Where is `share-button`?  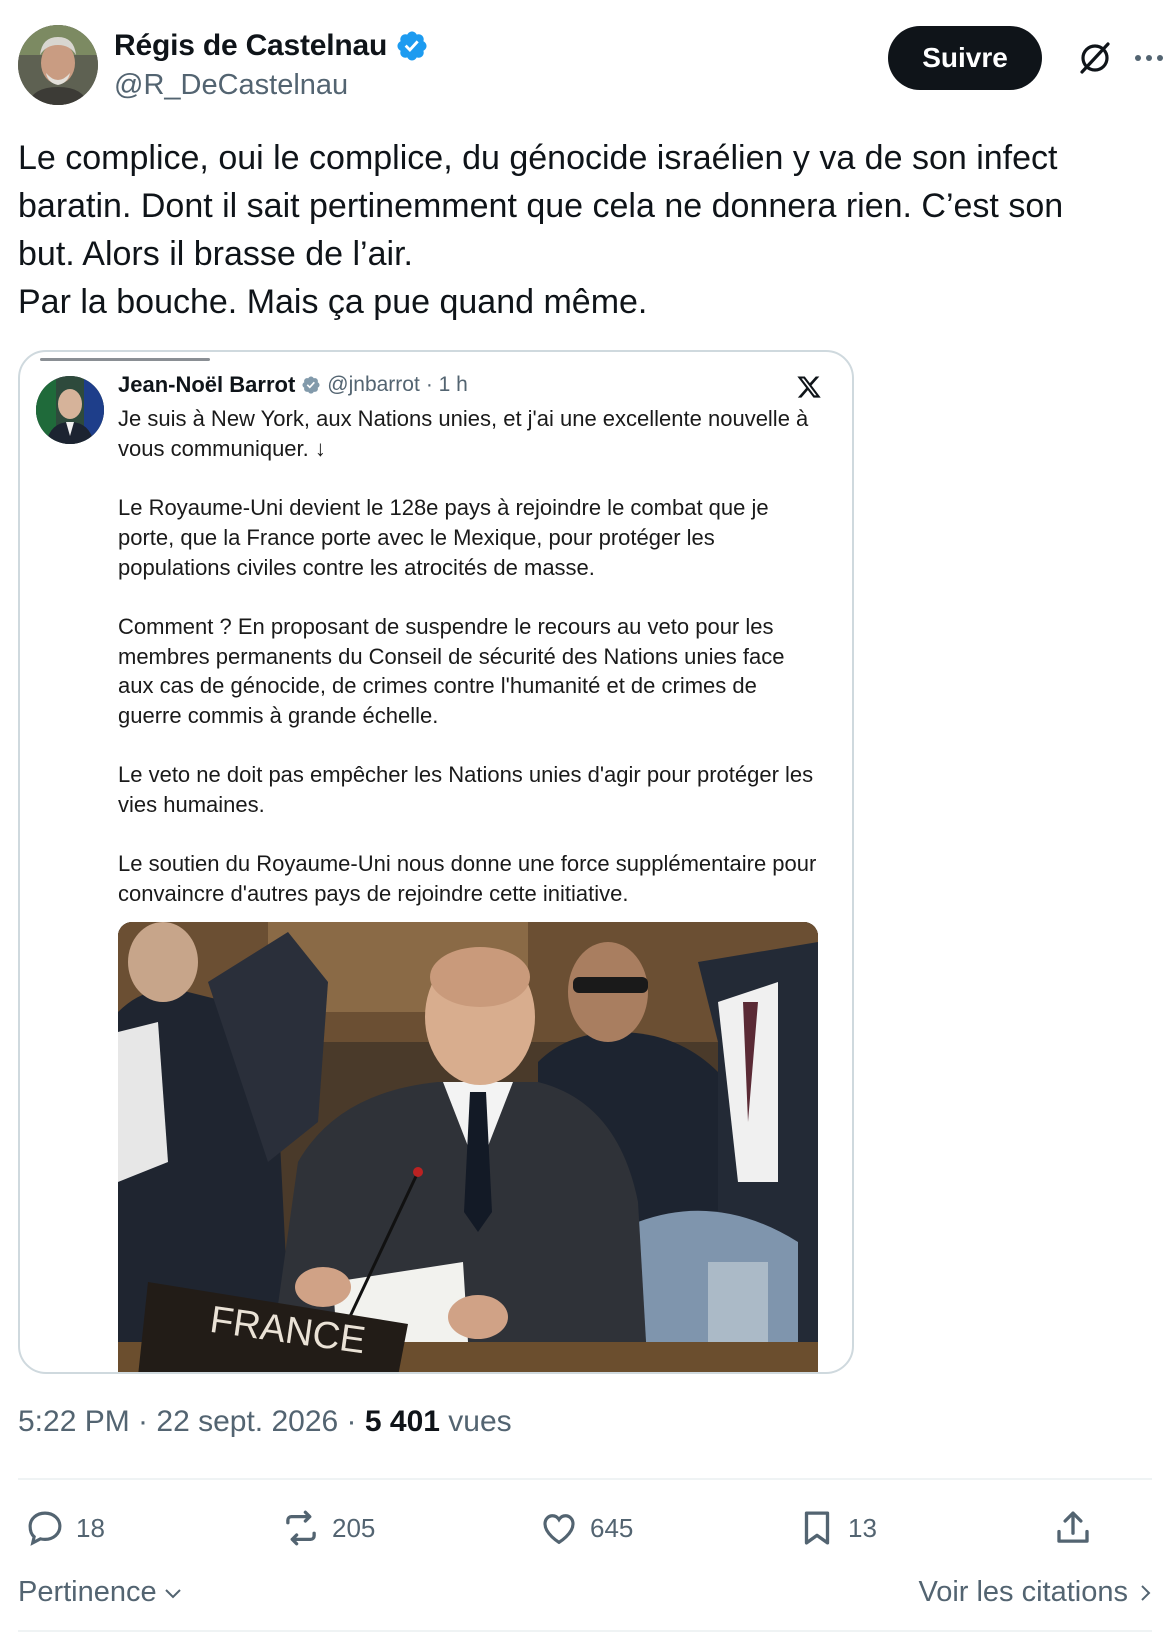
share-button is located at coordinates (1073, 1528).